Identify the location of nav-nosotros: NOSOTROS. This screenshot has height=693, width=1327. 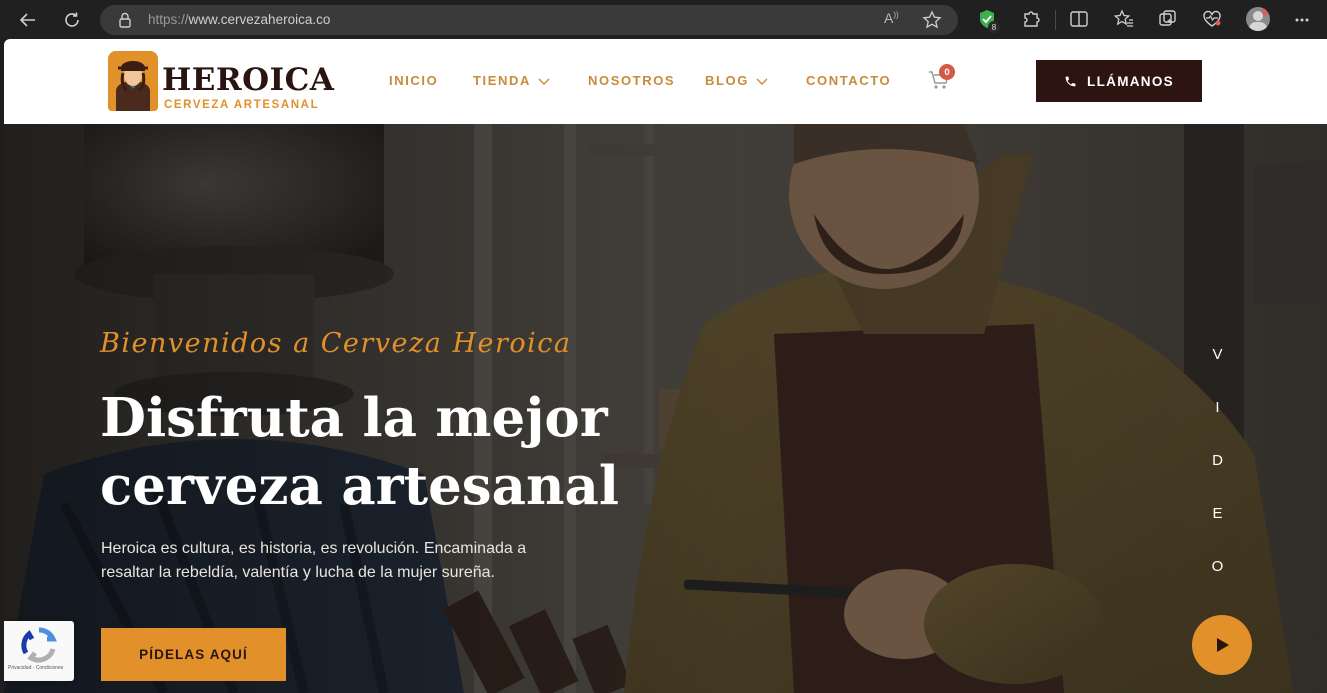
(631, 80).